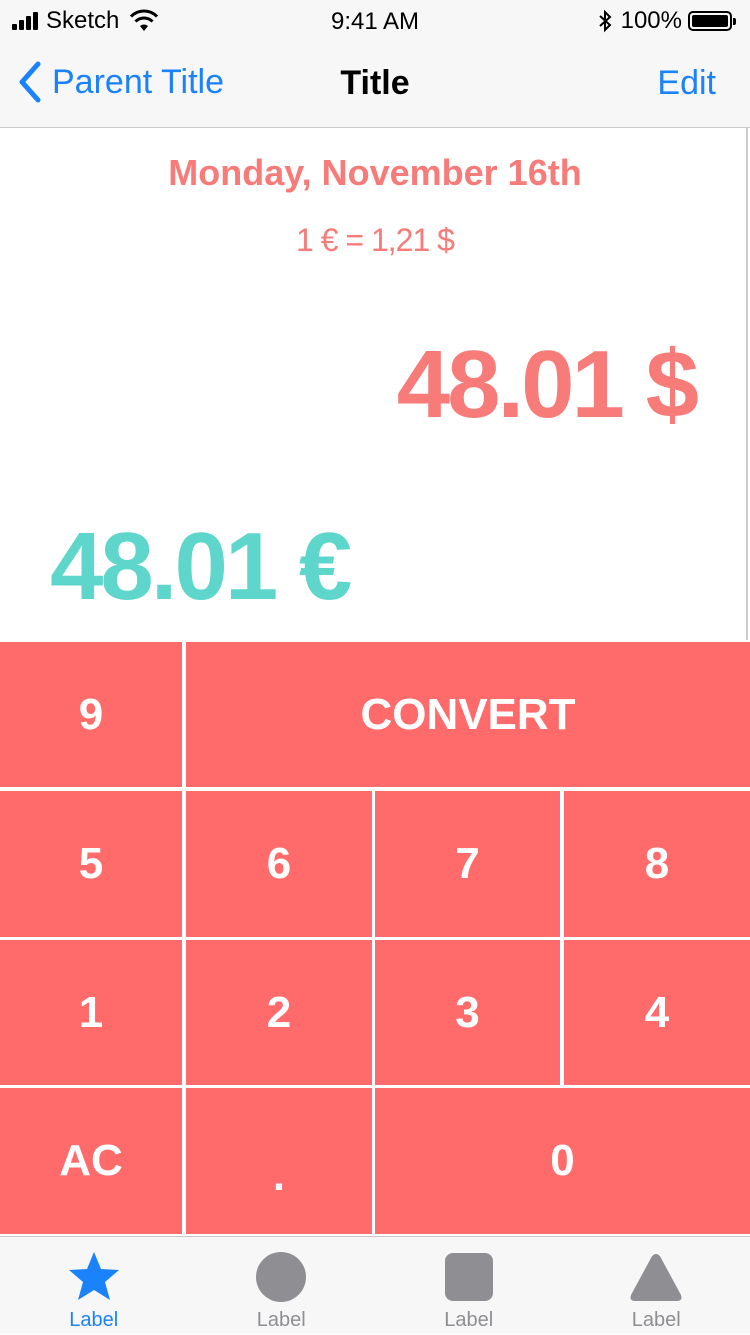 The height and width of the screenshot is (1335, 750). What do you see at coordinates (657, 1012) in the screenshot?
I see `key-4: 4` at bounding box center [657, 1012].